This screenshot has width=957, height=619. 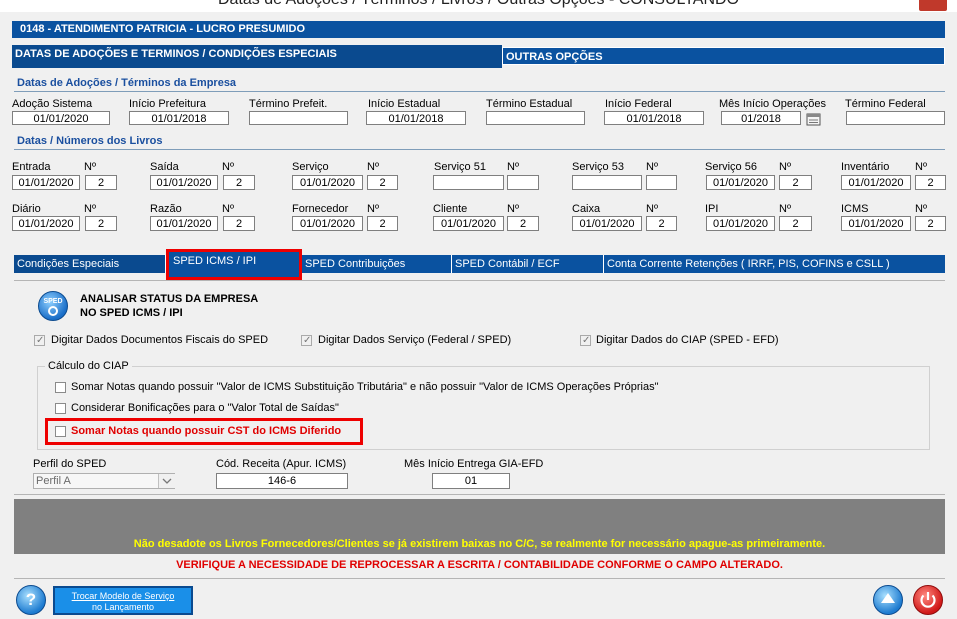 What do you see at coordinates (855, 209) in the screenshot?
I see `livro-icms-label: ICMS` at bounding box center [855, 209].